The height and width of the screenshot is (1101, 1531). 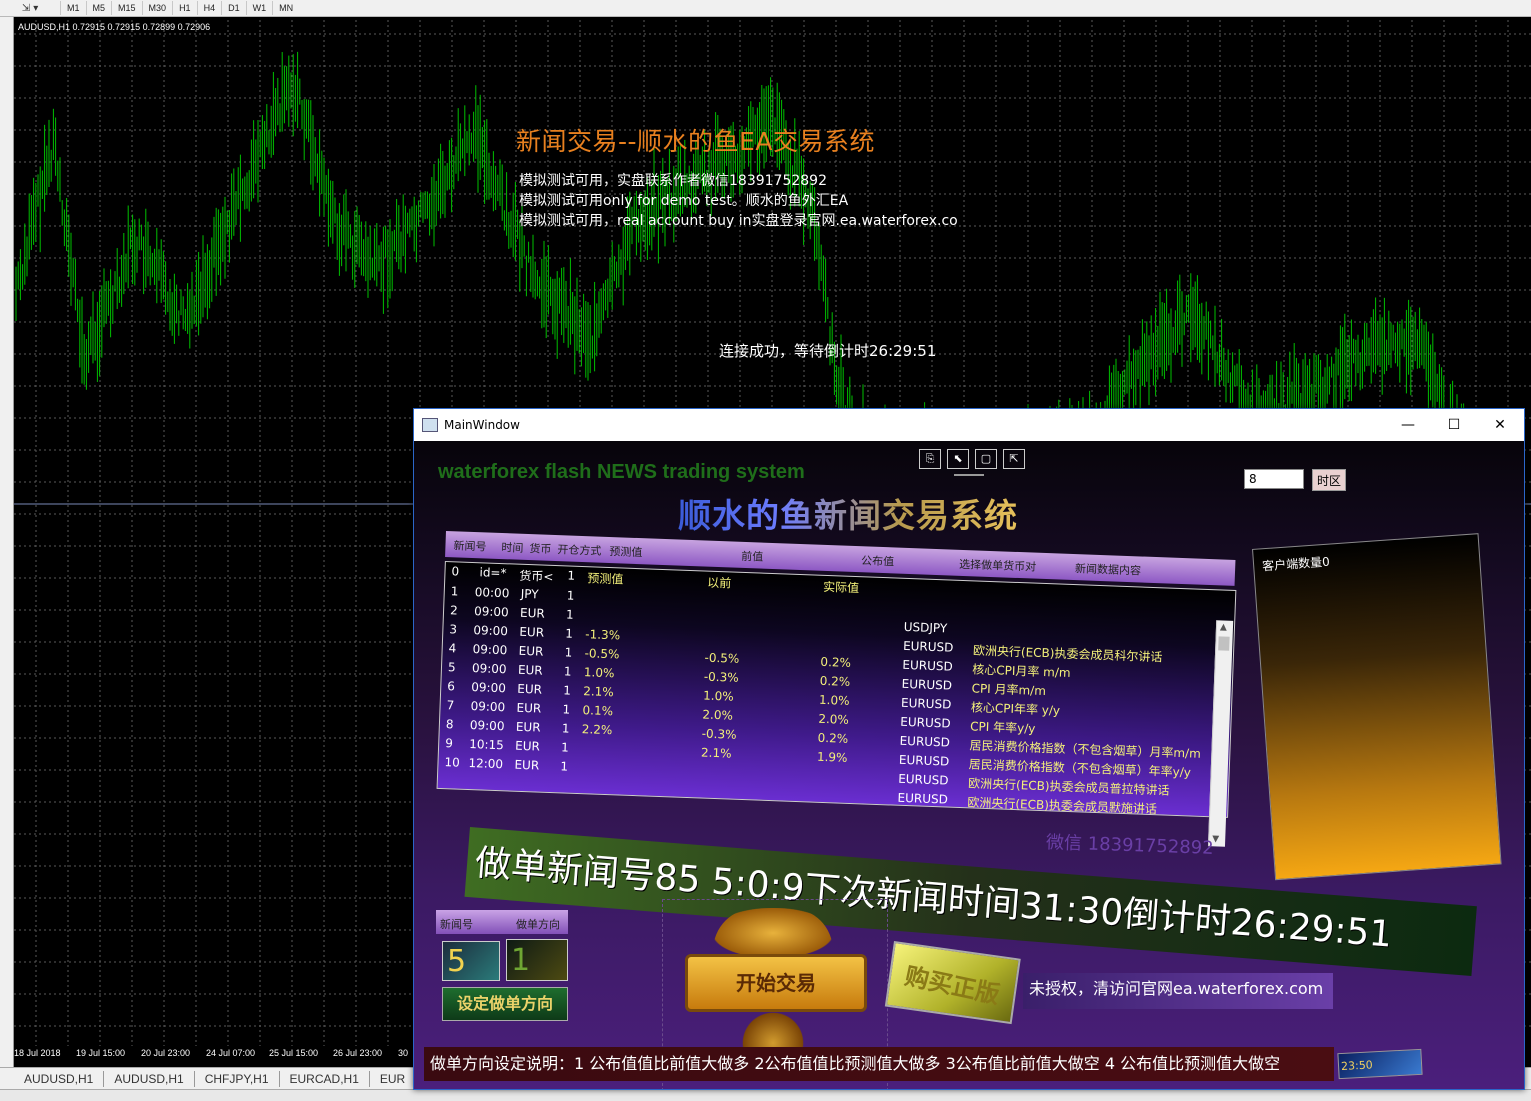 What do you see at coordinates (1408, 425) in the screenshot?
I see `minimize-button: —` at bounding box center [1408, 425].